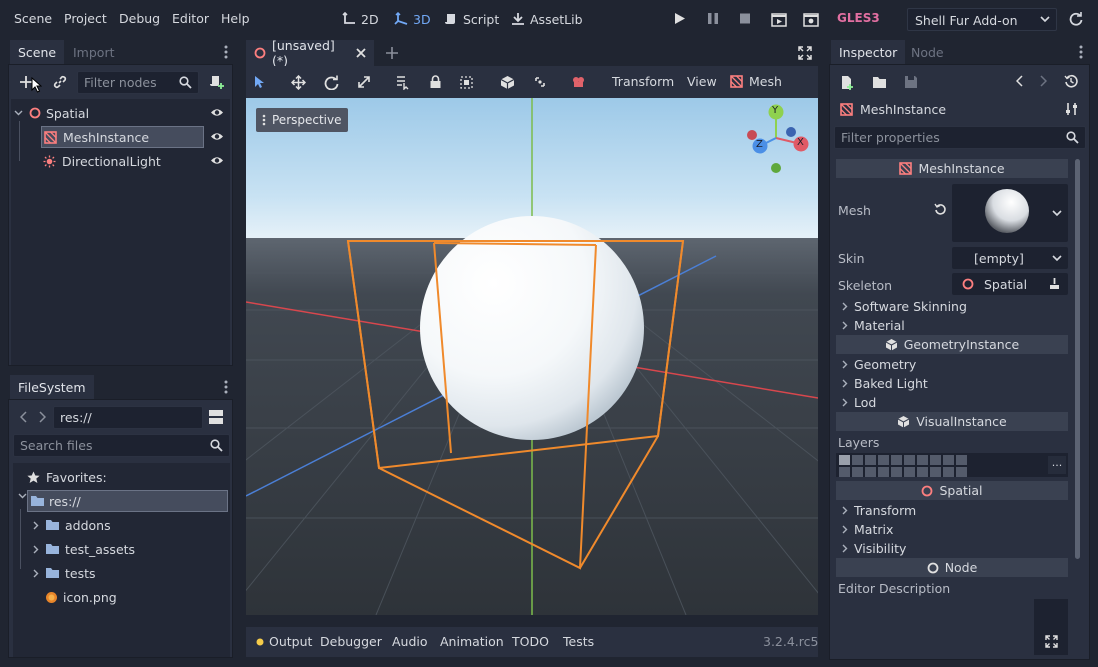 This screenshot has width=1098, height=667. I want to click on camera-icon, so click(579, 82).